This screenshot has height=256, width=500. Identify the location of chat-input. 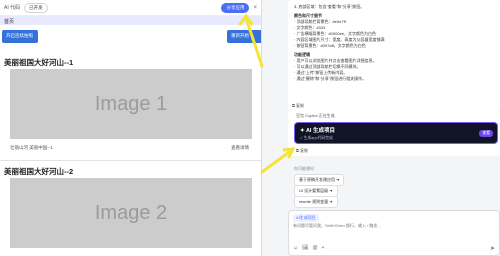
(388, 225).